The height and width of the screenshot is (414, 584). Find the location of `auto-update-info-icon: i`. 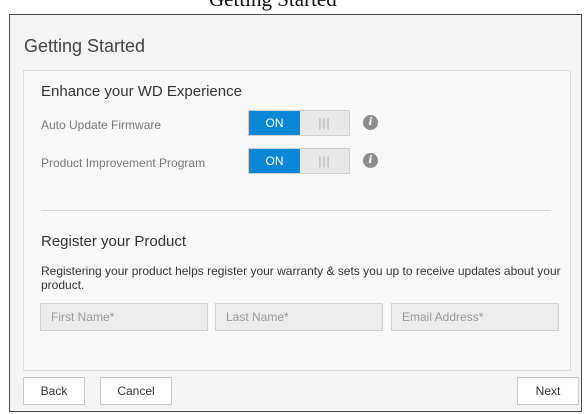

auto-update-info-icon: i is located at coordinates (370, 122).